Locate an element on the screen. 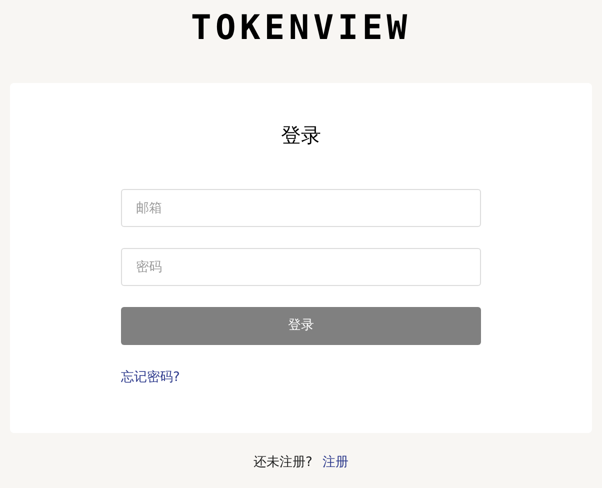  login-title: 登录 is located at coordinates (301, 135).